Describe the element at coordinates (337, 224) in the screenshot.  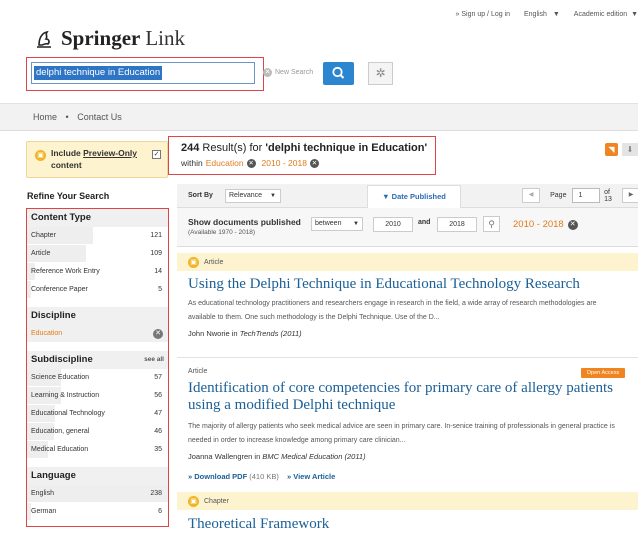
I see `date-mode-select: between ▼` at that location.